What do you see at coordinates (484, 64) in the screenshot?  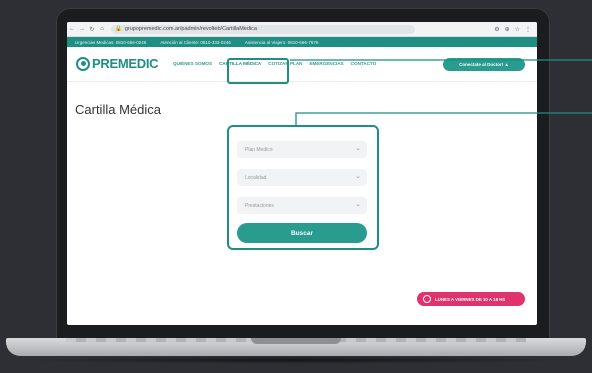 I see `doctor-cta-button: Conectate al Doctor! ▲` at bounding box center [484, 64].